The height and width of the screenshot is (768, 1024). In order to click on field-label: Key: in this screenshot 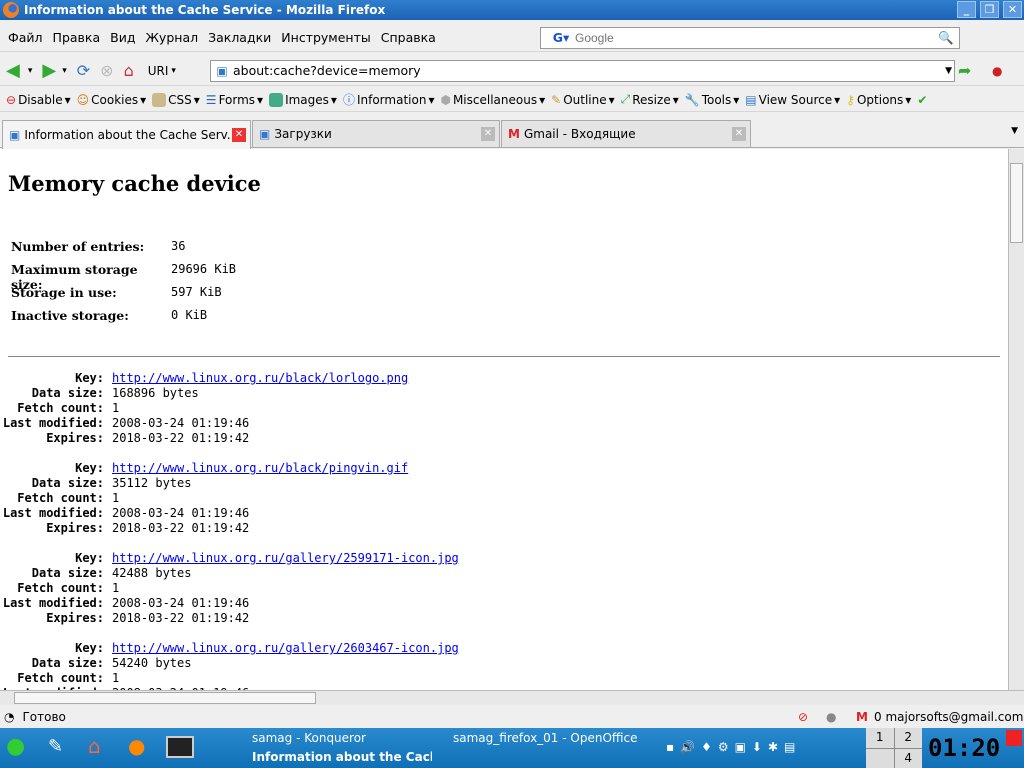, I will do `click(89, 648)`.